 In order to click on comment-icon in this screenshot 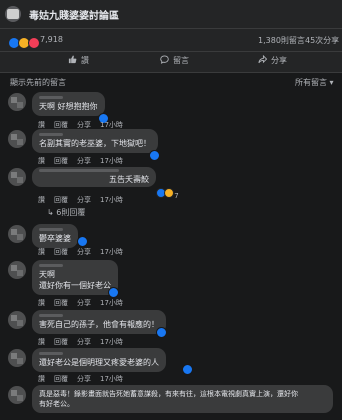, I will do `click(164, 59)`.